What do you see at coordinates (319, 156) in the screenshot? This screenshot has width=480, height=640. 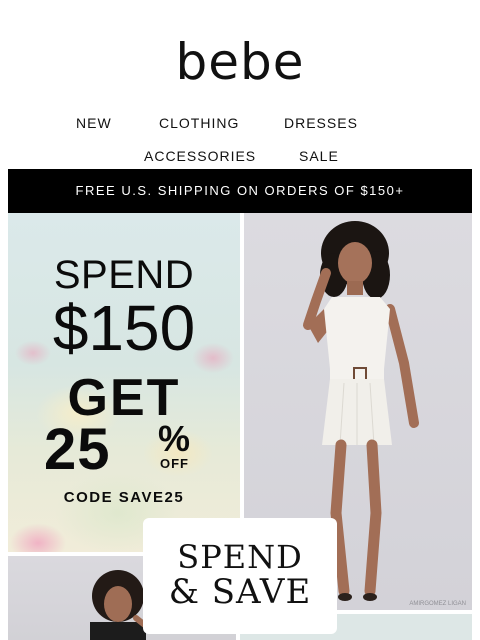 I see `nav-item-sale: SALE` at bounding box center [319, 156].